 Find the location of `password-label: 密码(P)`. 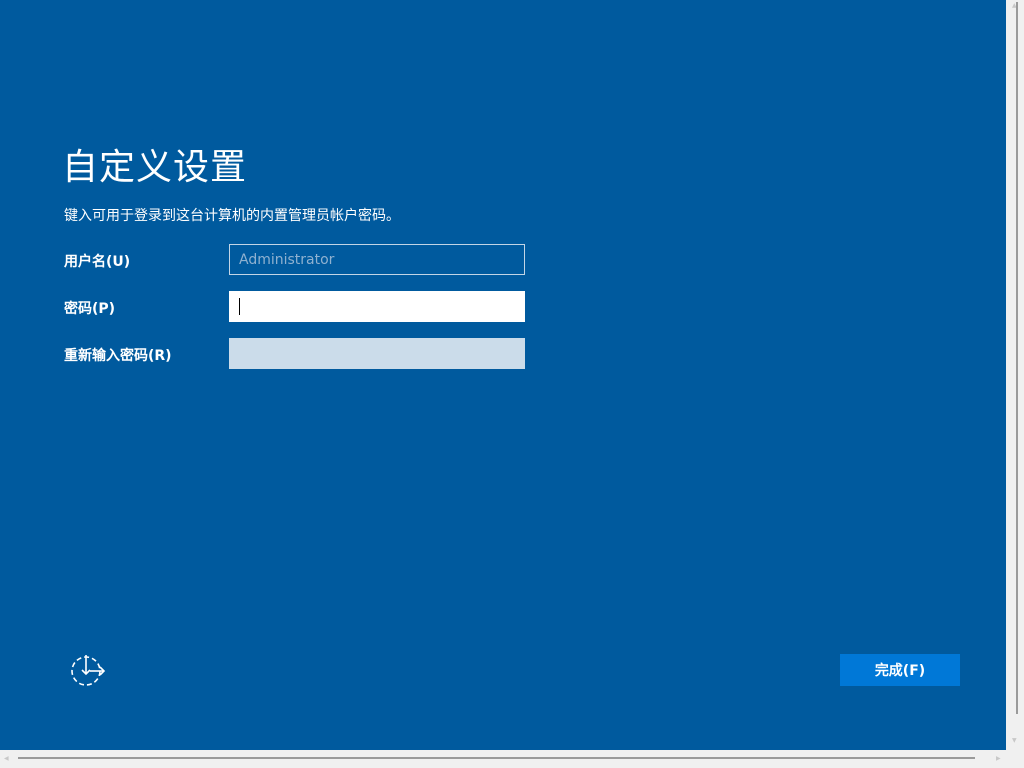

password-label: 密码(P) is located at coordinates (90, 309).